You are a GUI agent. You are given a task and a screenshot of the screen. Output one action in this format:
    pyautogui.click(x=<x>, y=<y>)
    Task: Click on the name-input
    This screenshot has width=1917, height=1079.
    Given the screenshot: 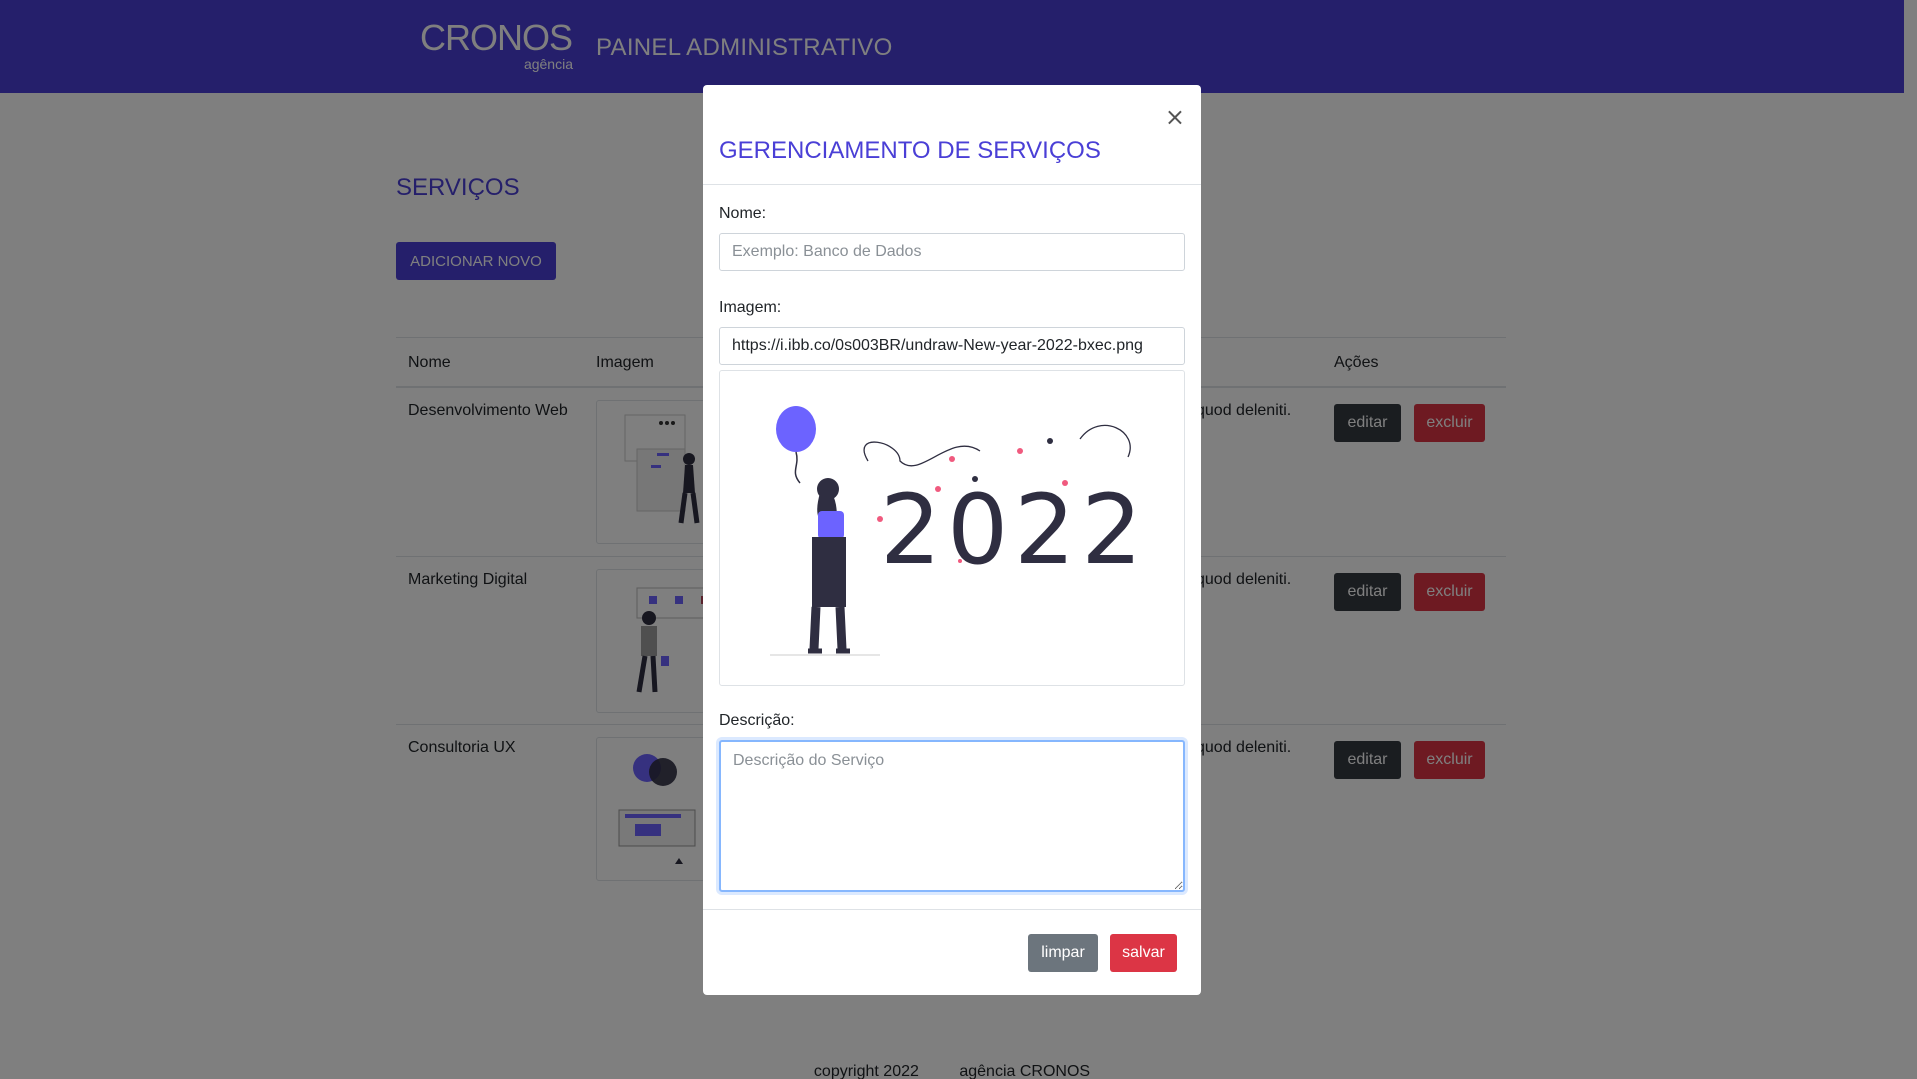 What is the action you would take?
    pyautogui.click(x=952, y=252)
    